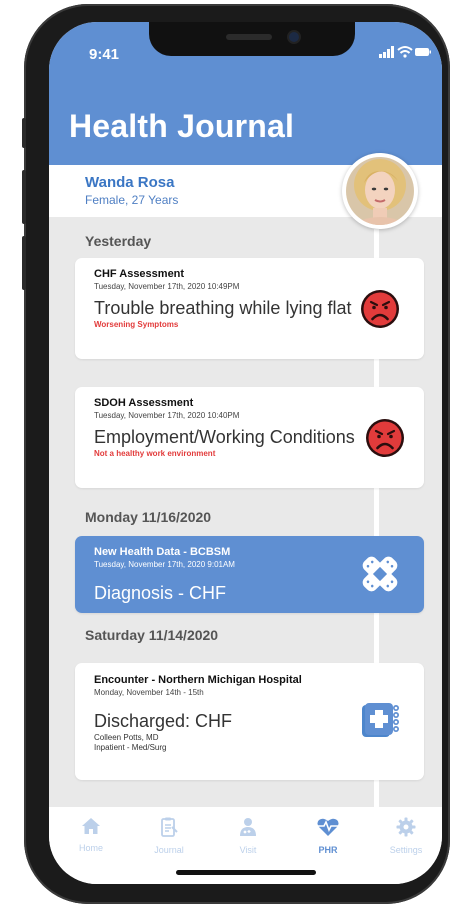 This screenshot has height=908, width=454. What do you see at coordinates (249, 37) in the screenshot?
I see `speaker` at bounding box center [249, 37].